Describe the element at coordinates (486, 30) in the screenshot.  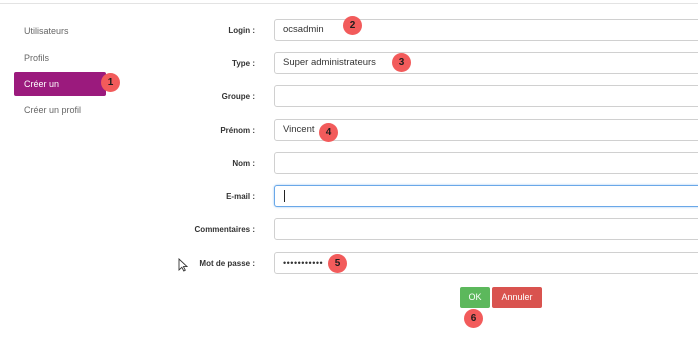
I see `login-input: ocsadmin` at that location.